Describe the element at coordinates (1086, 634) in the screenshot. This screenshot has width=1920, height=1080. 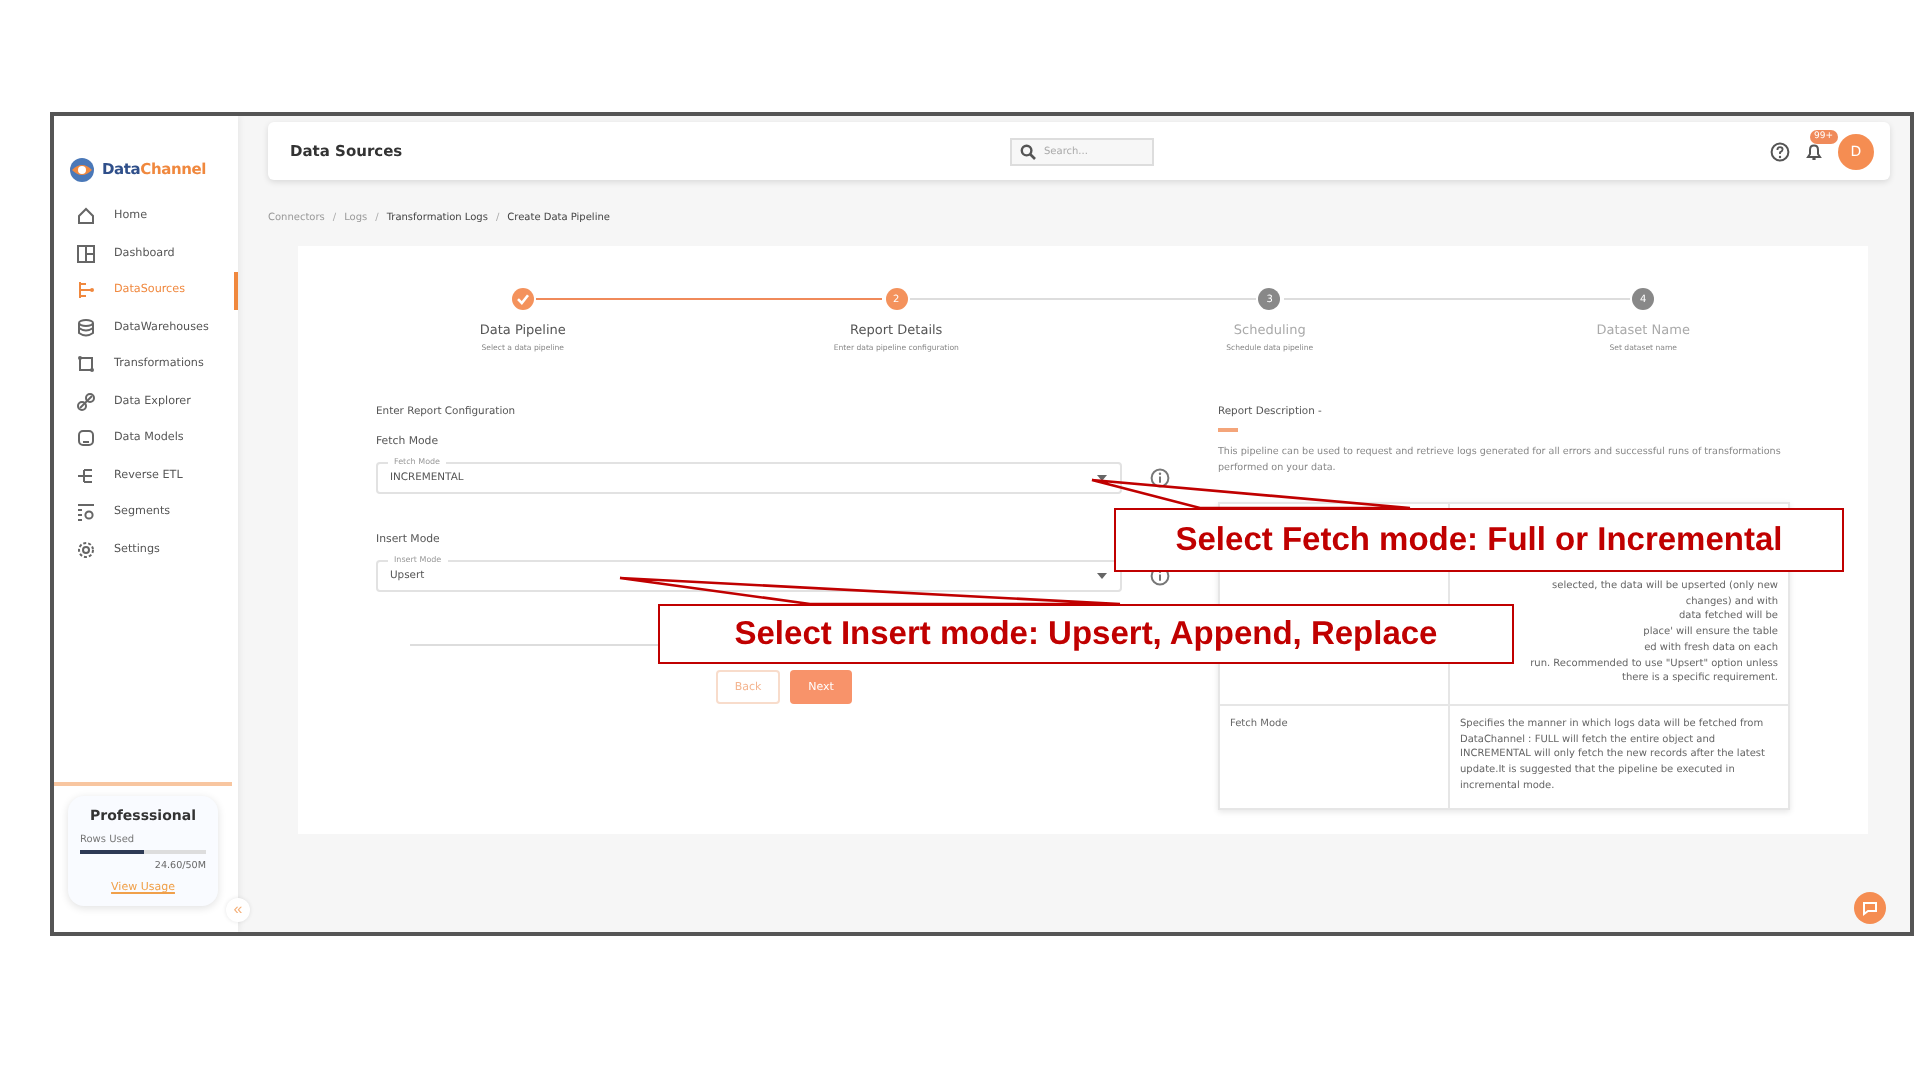
I see `callout-label: Select Insert mode: Upsert, Append, Replace` at that location.